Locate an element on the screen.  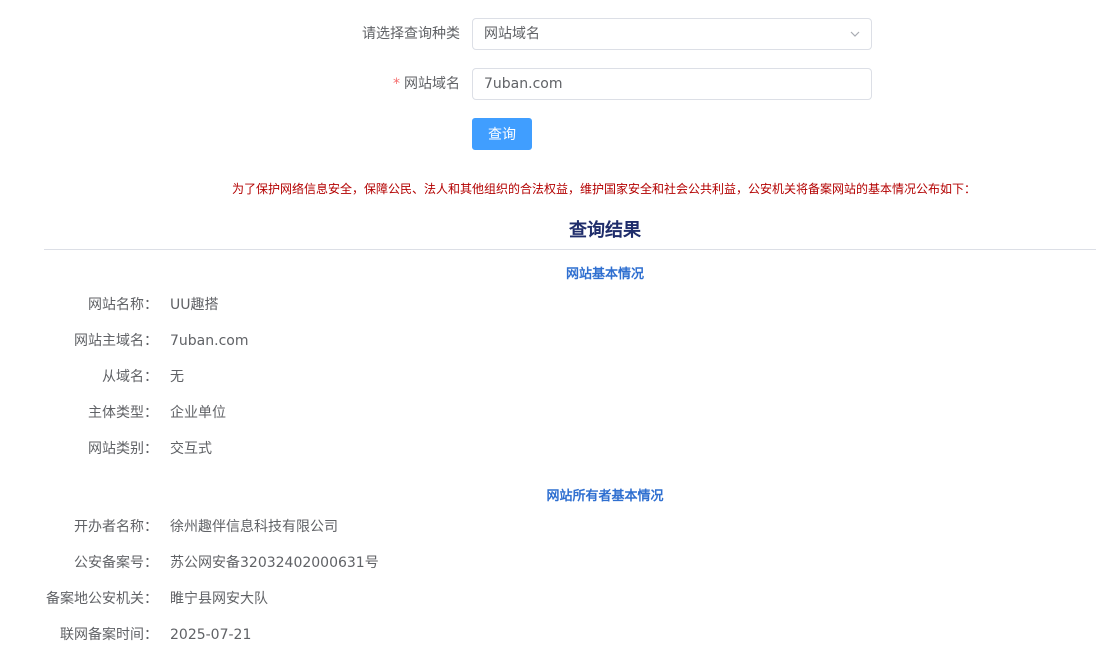
required-mark: * is located at coordinates (396, 84).